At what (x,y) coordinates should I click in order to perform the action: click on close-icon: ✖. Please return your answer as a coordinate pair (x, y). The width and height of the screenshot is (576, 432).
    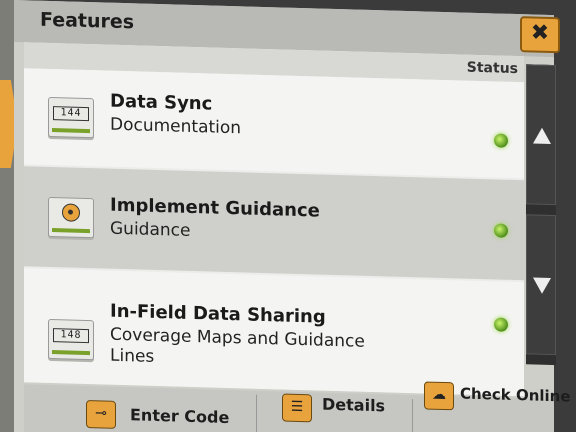
    Looking at the image, I should click on (540, 33).